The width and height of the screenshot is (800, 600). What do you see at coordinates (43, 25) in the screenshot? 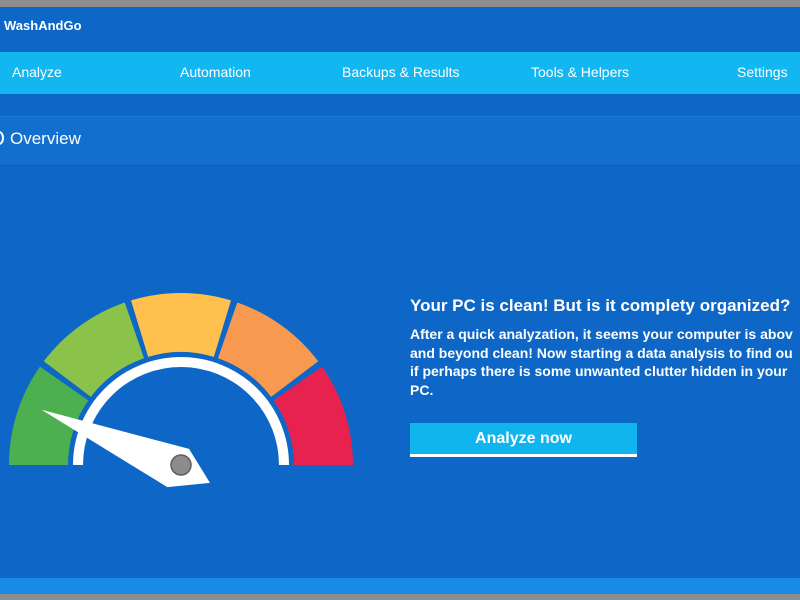
I see `app-title: WashAndGo` at bounding box center [43, 25].